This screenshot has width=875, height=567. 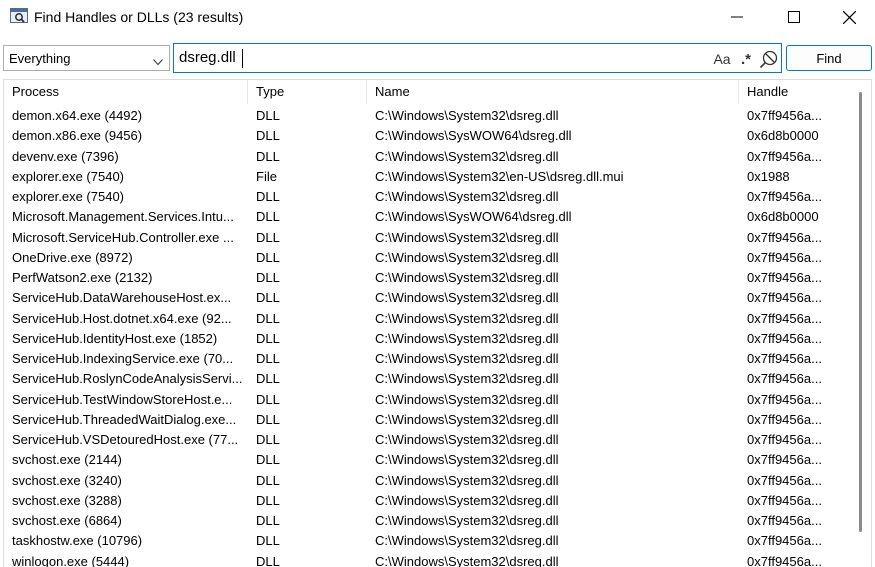 I want to click on close-button, so click(x=849, y=17).